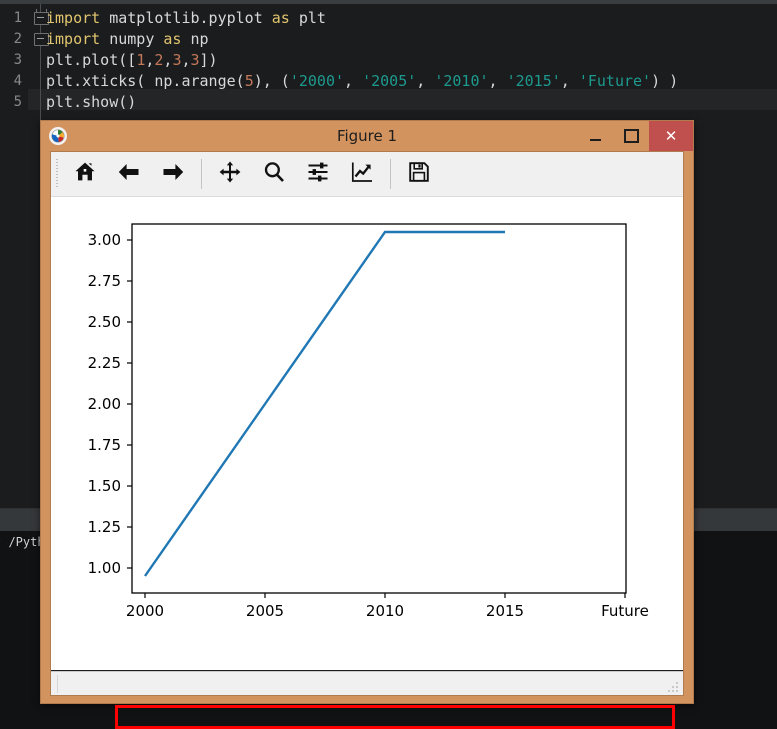 This screenshot has width=777, height=729. I want to click on num-4: 3, so click(195, 60).